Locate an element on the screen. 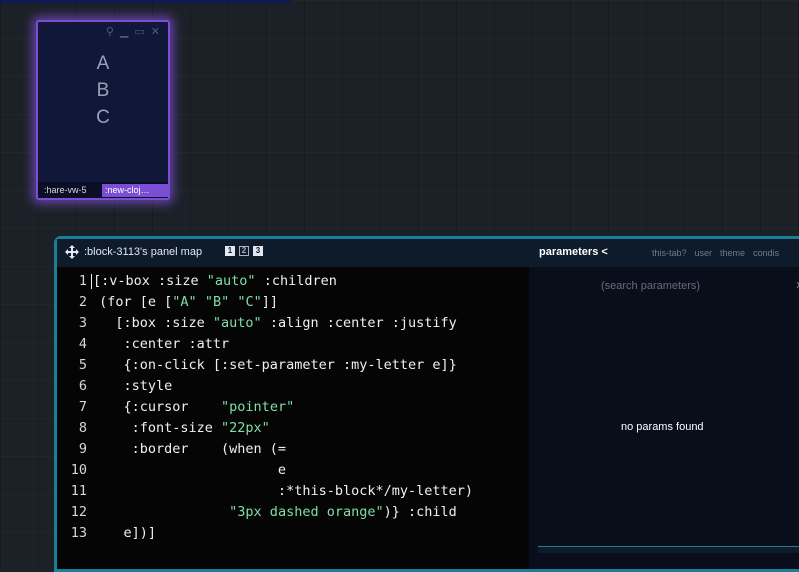 Image resolution: width=799 pixels, height=572 pixels. line-number: 1 is located at coordinates (72, 281).